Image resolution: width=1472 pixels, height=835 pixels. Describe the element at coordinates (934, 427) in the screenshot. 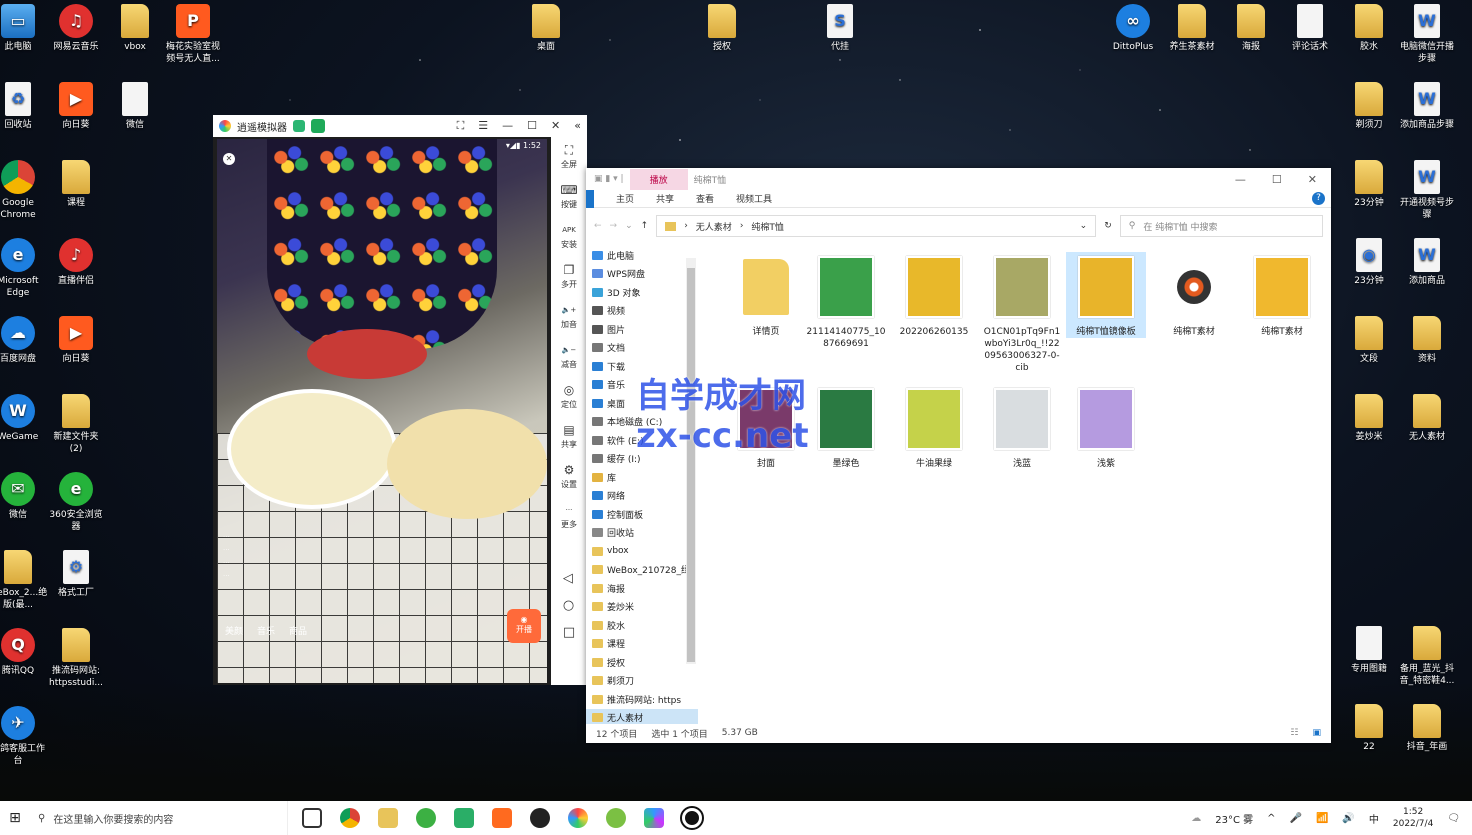

I see `file-item: 牛油果绿` at that location.